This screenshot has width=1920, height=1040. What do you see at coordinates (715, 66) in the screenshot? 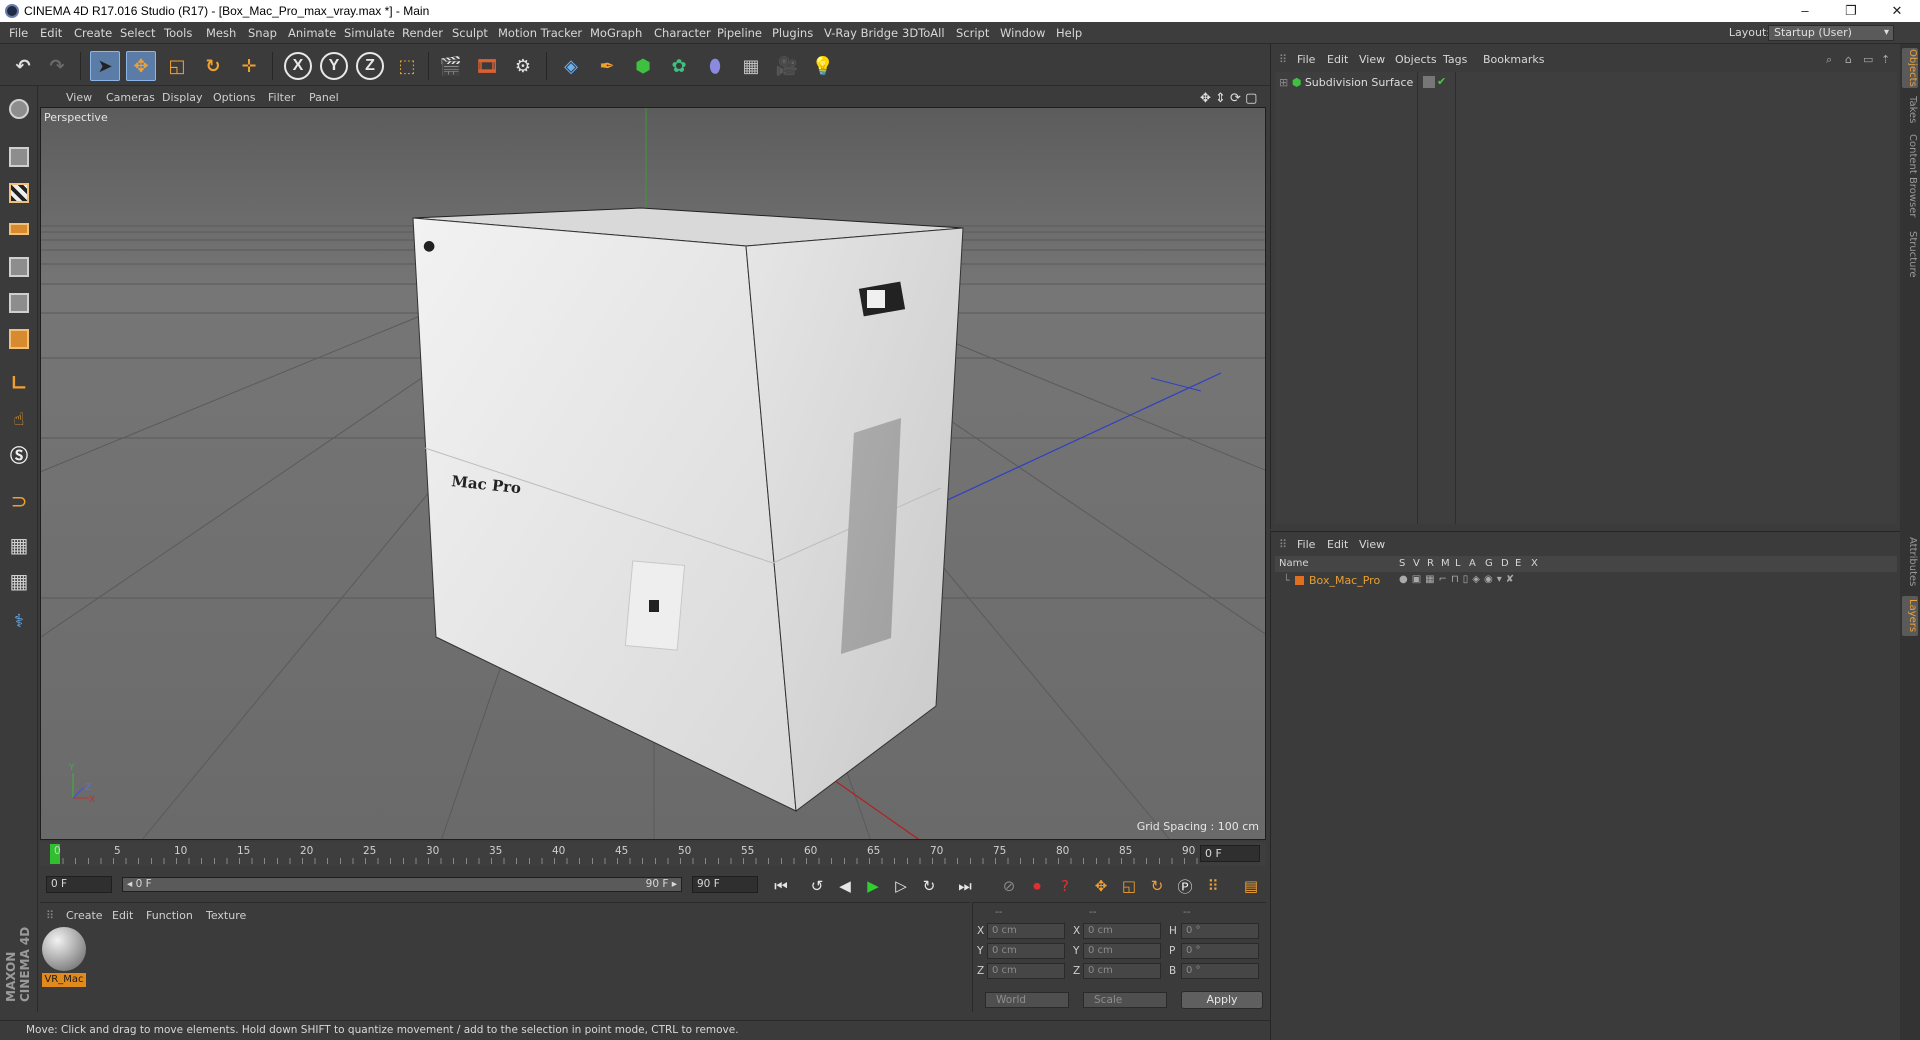
I see `deformer-icon: ⬮` at bounding box center [715, 66].